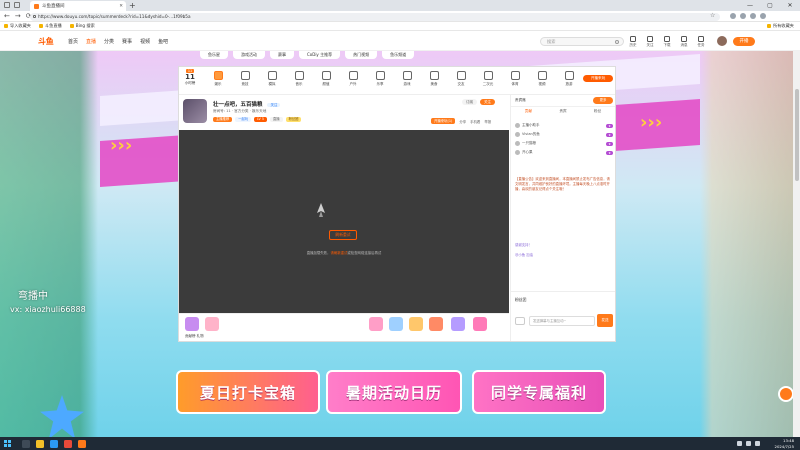  What do you see at coordinates (121, 6) in the screenshot?
I see `close-tab-icon: ✕` at bounding box center [121, 6].